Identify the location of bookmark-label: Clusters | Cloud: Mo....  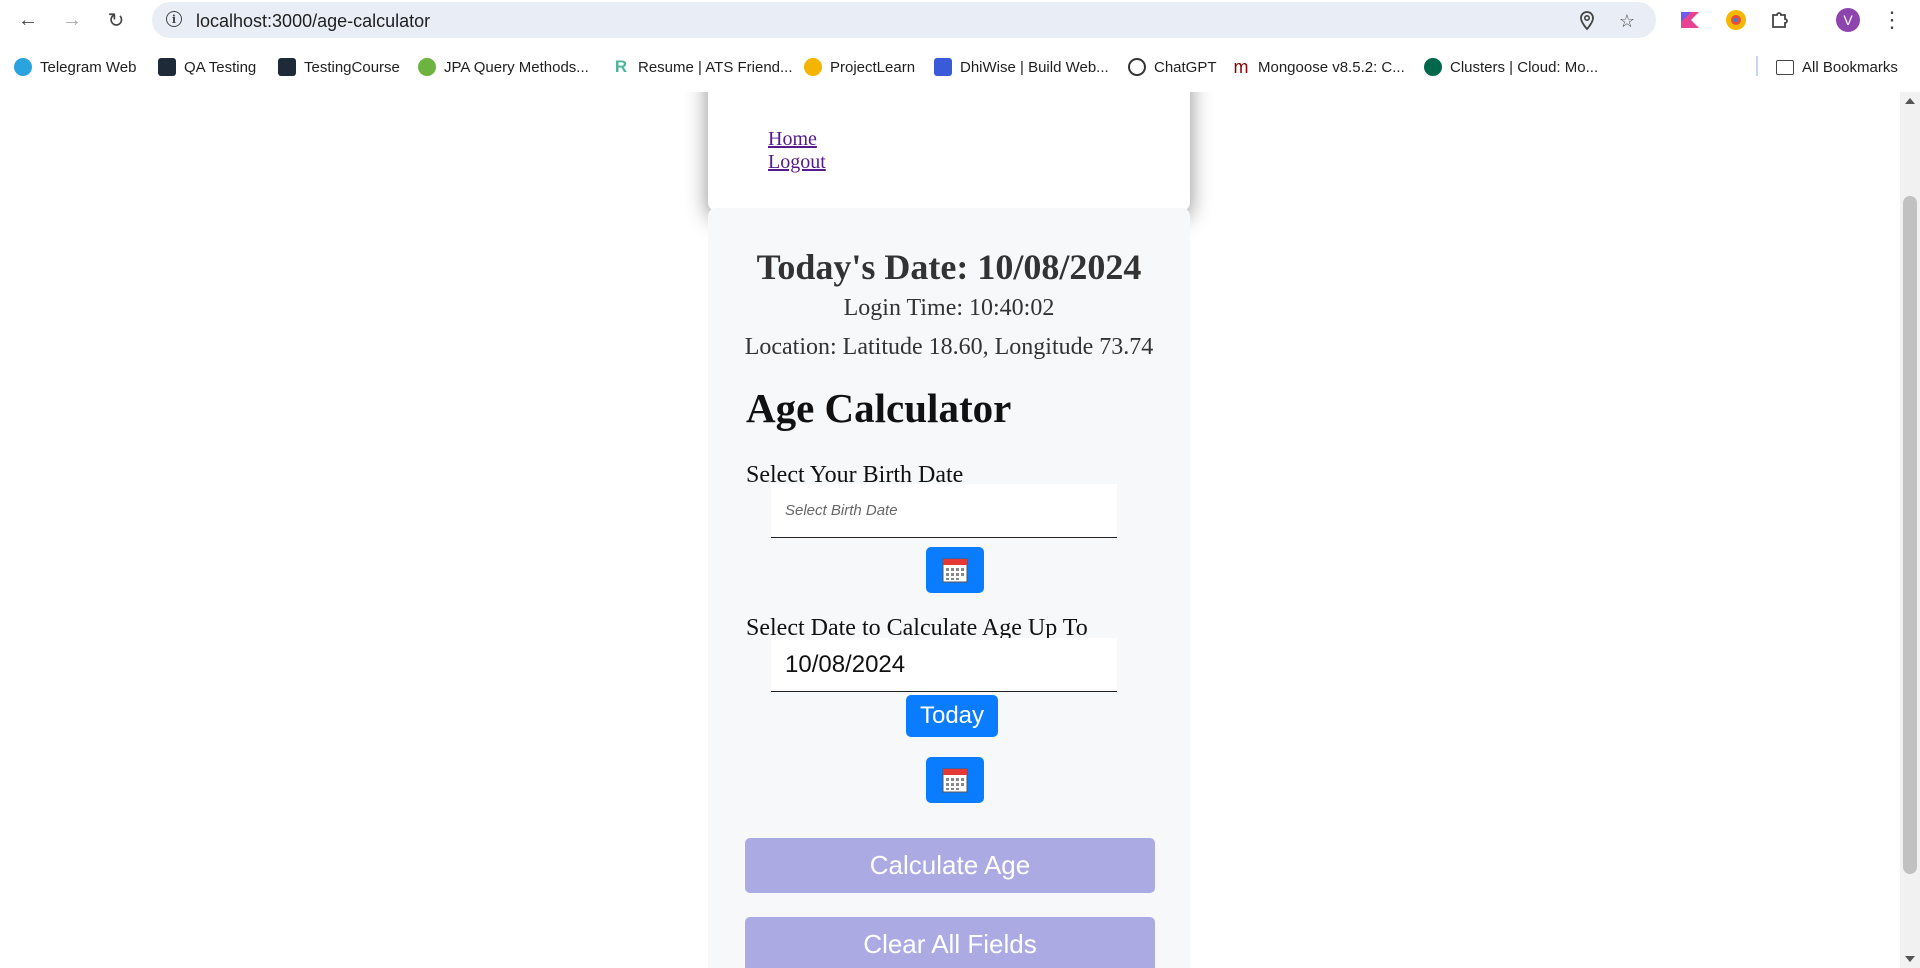
(1524, 67).